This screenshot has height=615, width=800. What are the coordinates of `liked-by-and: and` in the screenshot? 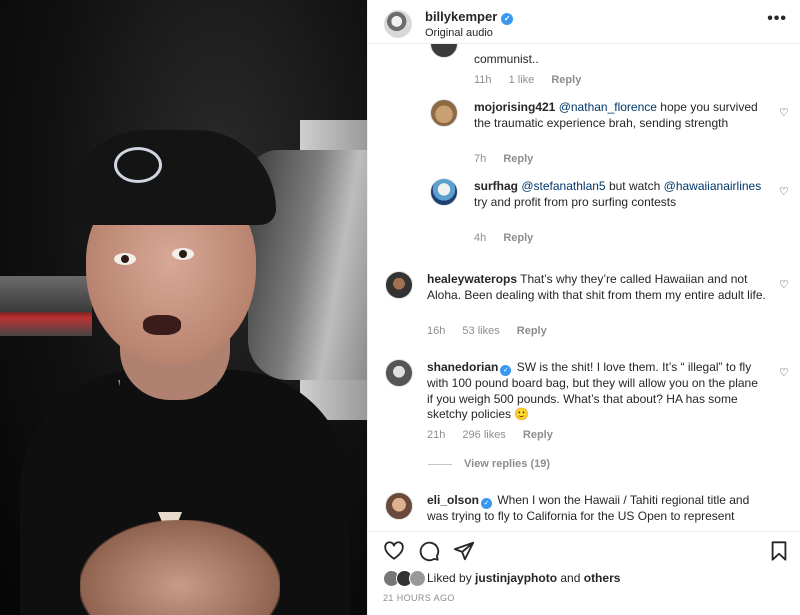 It's located at (570, 578).